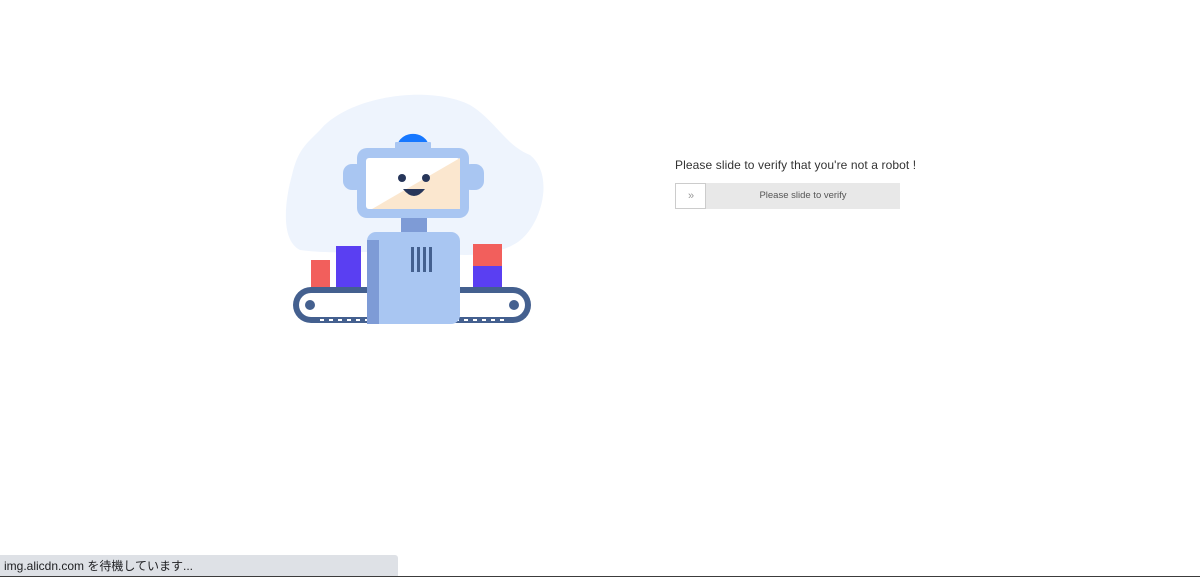 This screenshot has width=1200, height=577. What do you see at coordinates (414, 226) in the screenshot?
I see `robot-neck` at bounding box center [414, 226].